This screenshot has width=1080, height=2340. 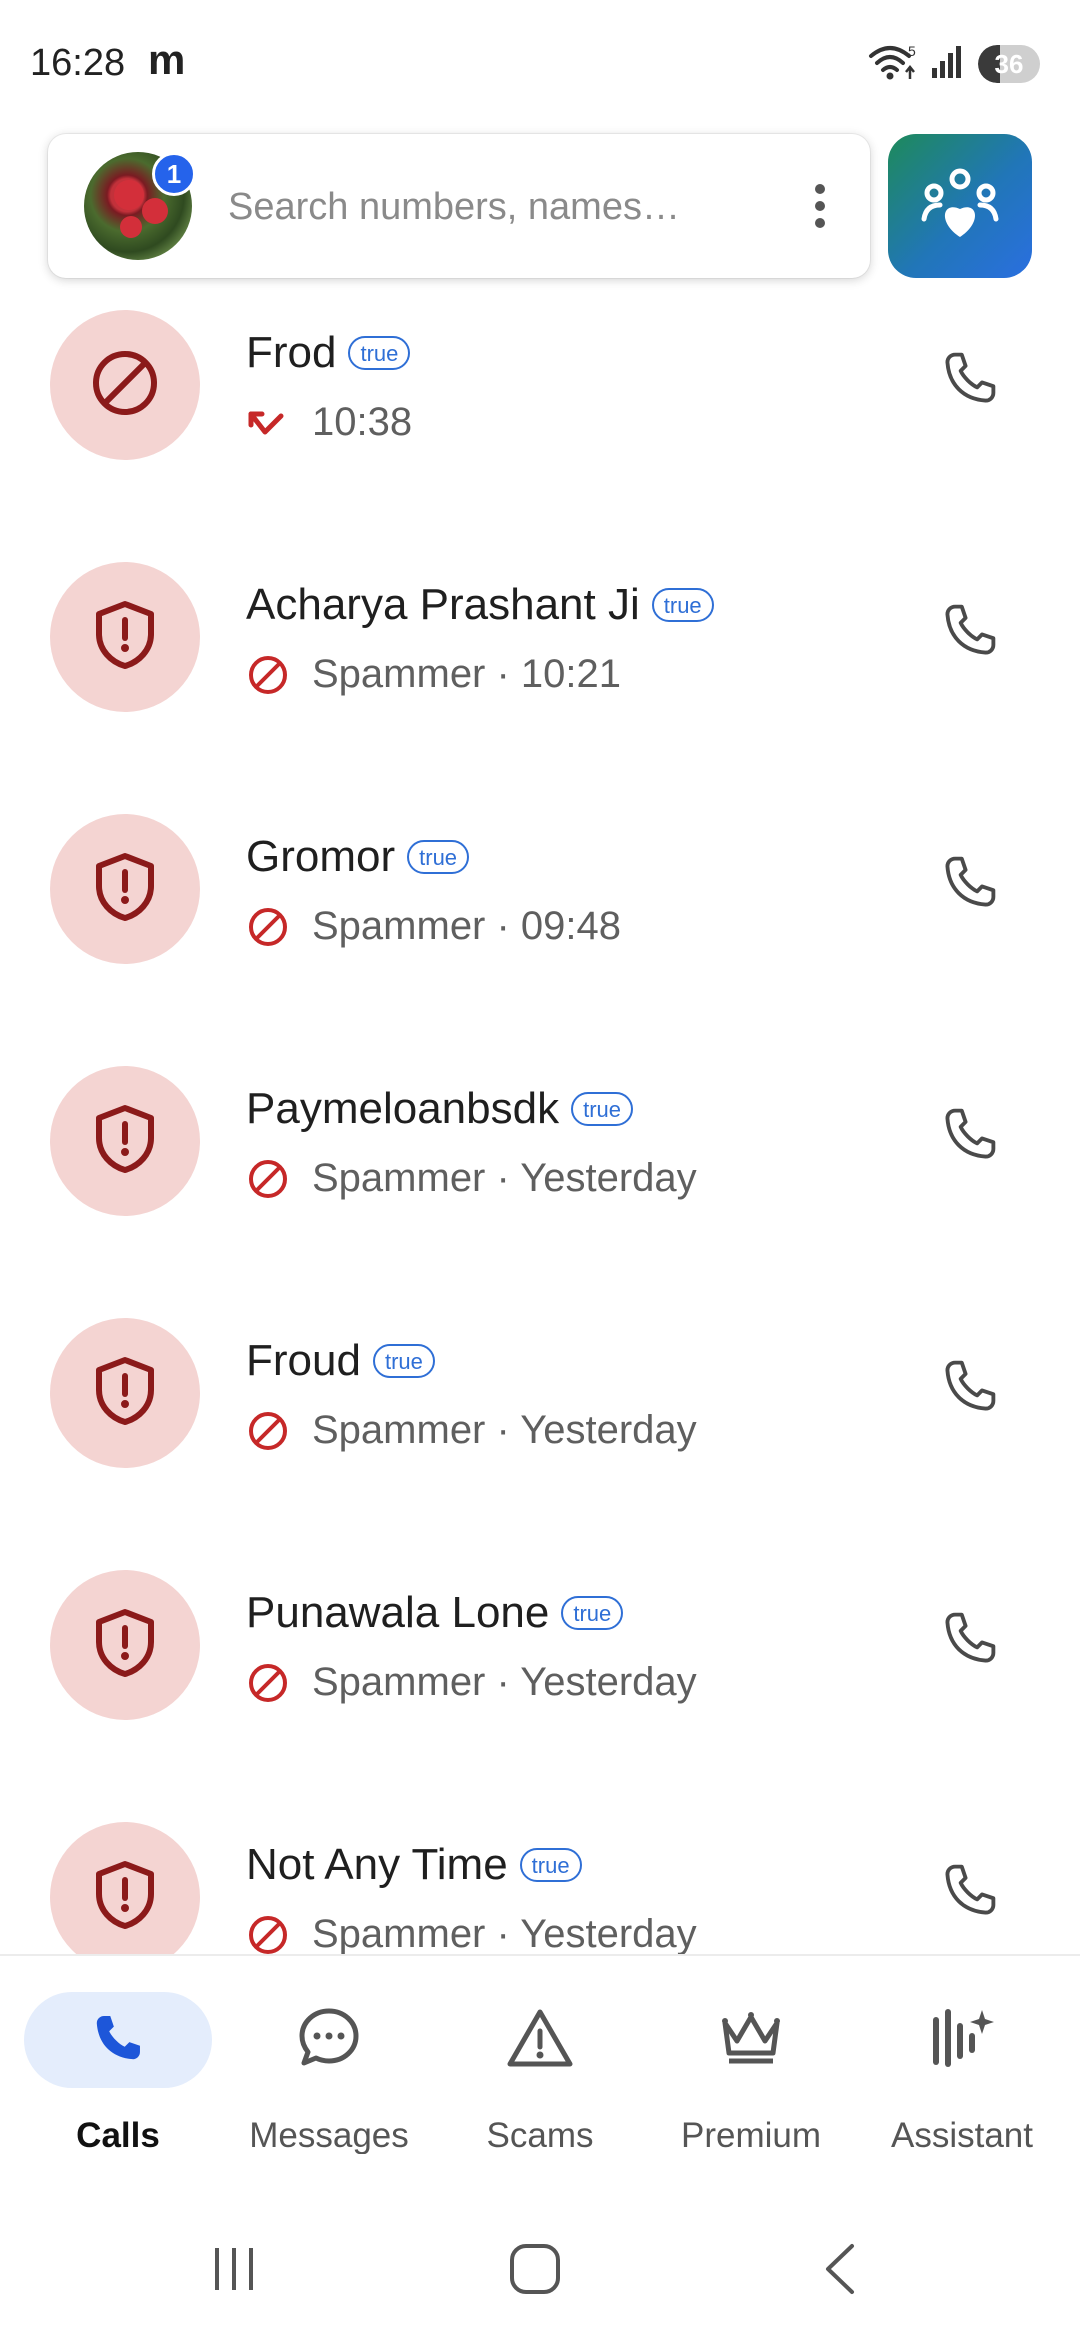 I want to click on search-bar: 1, so click(x=459, y=206).